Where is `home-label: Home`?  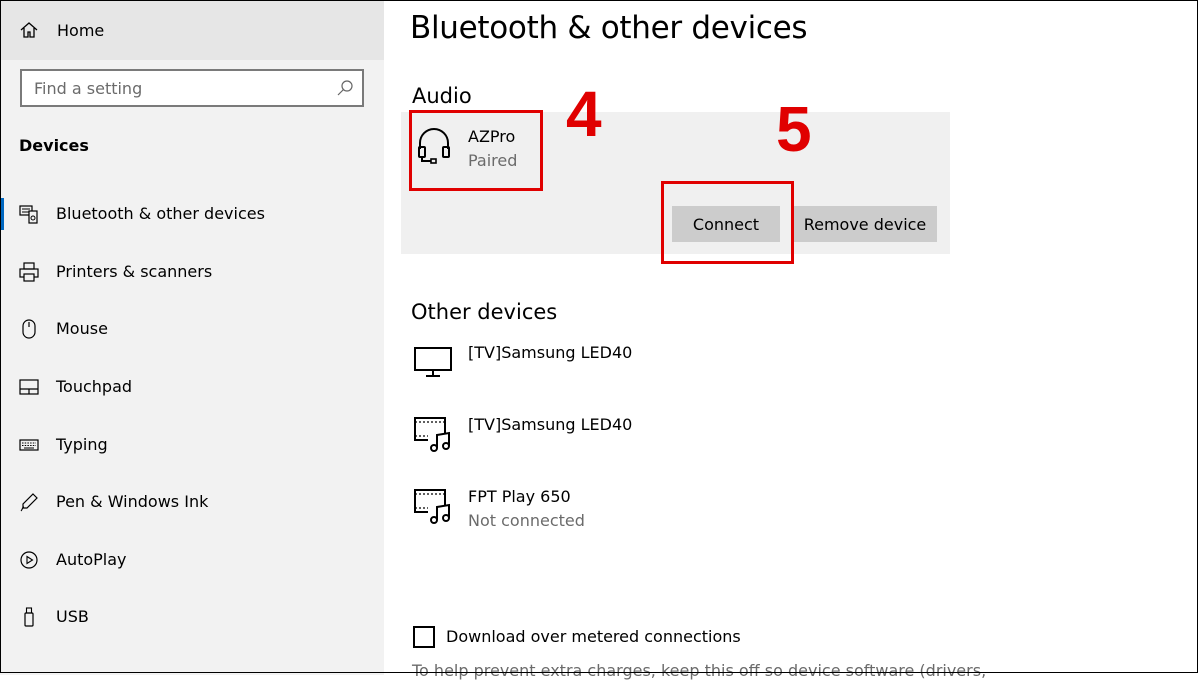
home-label: Home is located at coordinates (81, 30).